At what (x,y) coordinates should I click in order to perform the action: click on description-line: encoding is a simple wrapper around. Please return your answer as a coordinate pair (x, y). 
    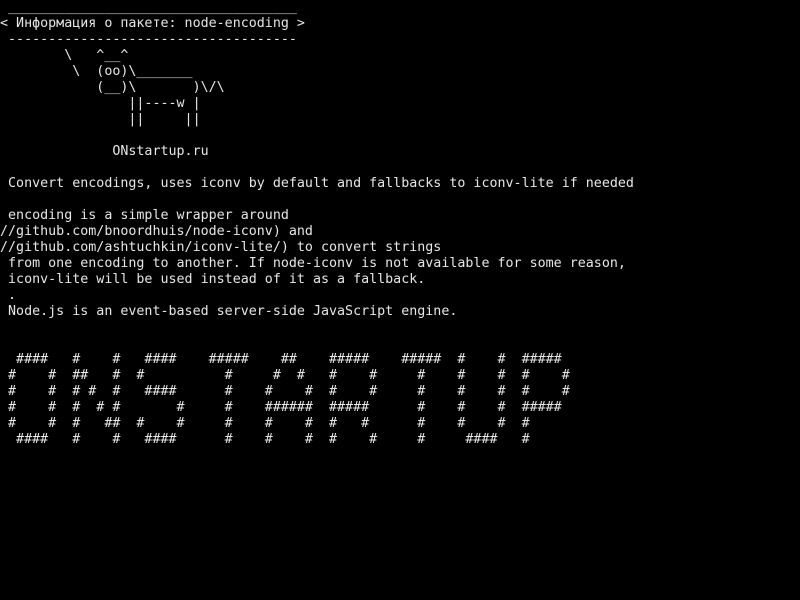
    Looking at the image, I should click on (144, 215).